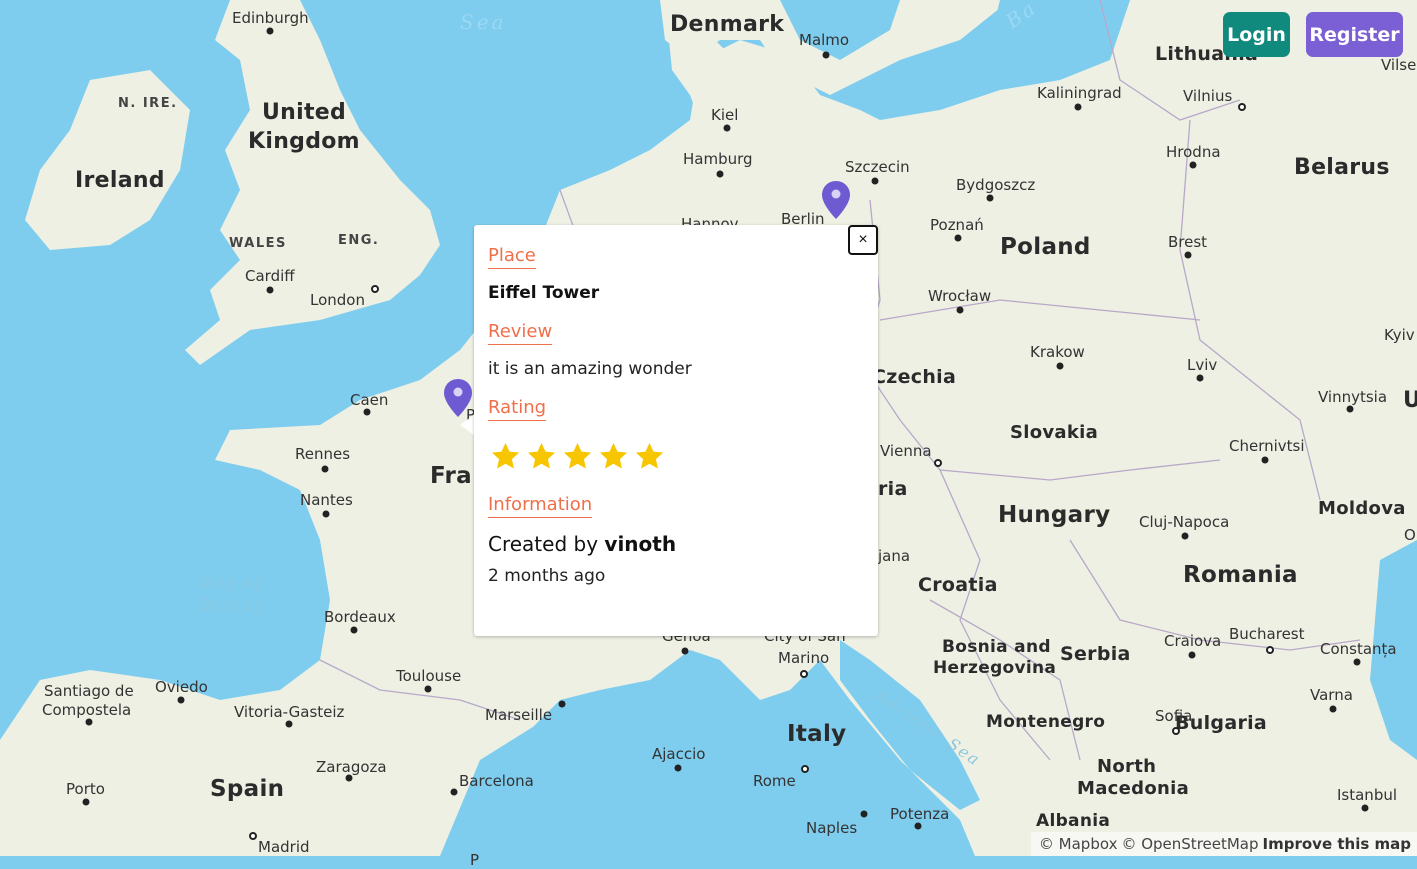 This screenshot has width=1417, height=869. I want to click on star-icon, so click(577, 455).